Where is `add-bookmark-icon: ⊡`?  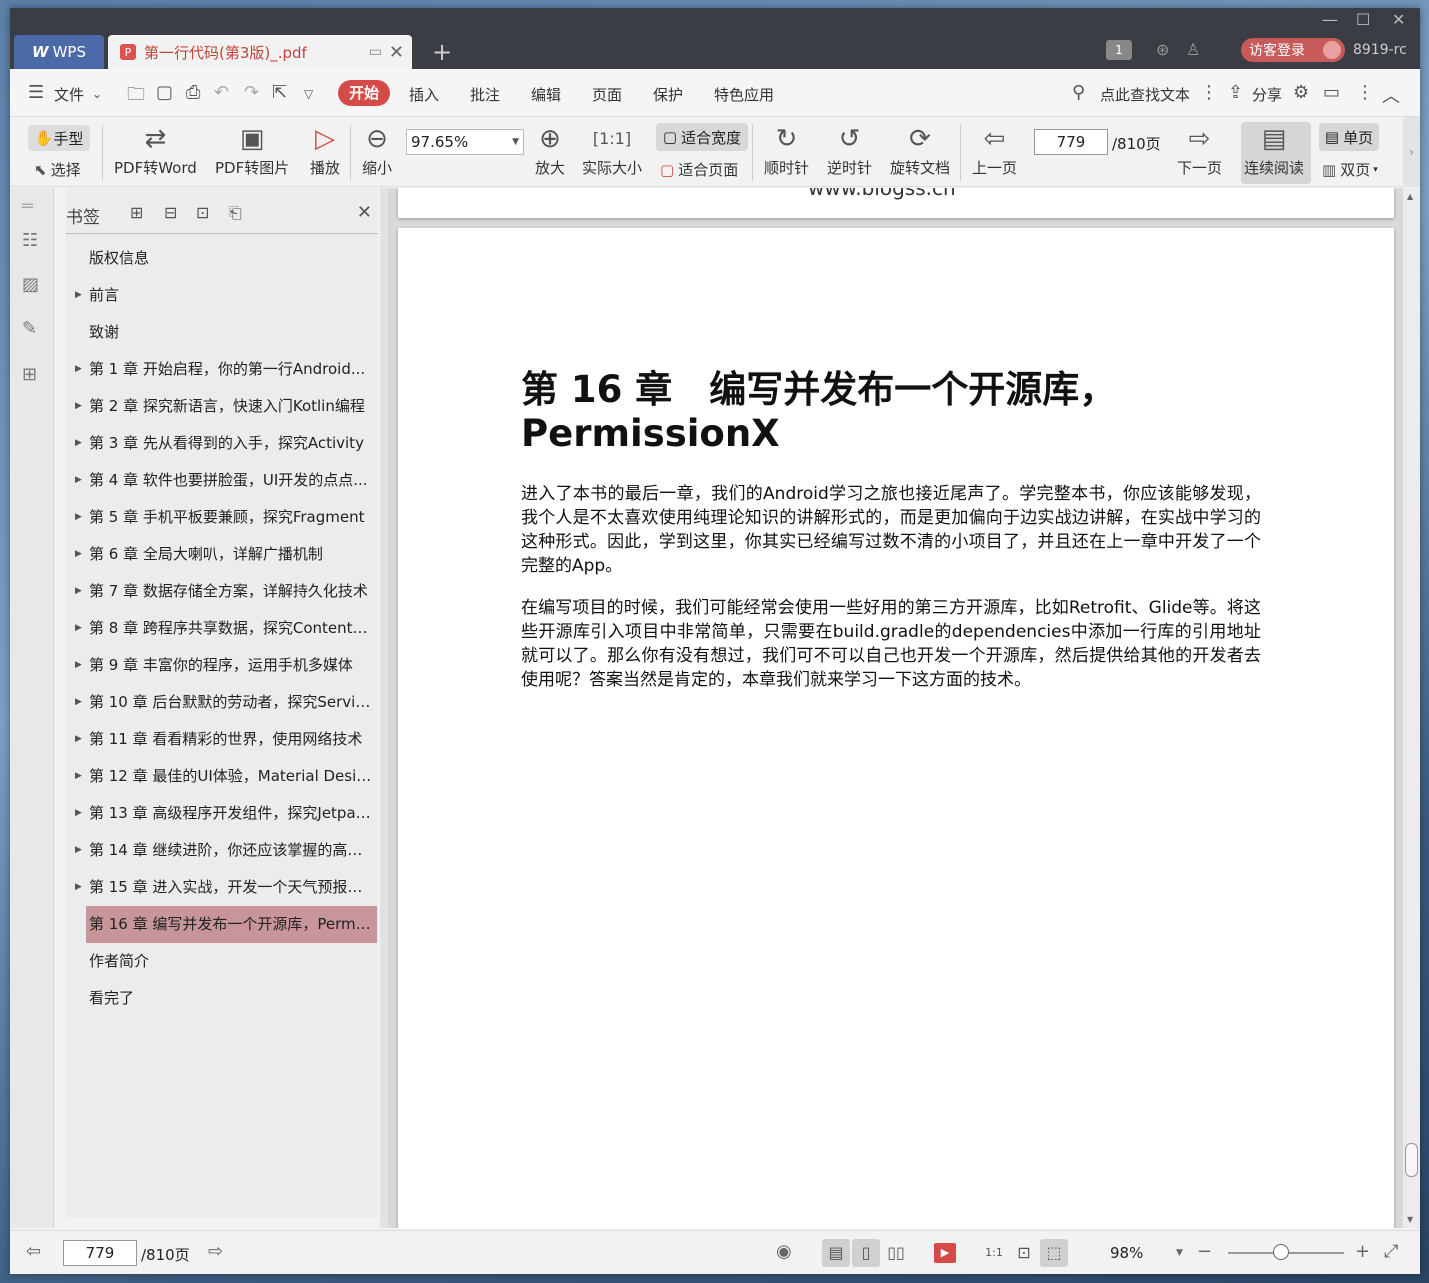
add-bookmark-icon: ⊡ is located at coordinates (202, 212).